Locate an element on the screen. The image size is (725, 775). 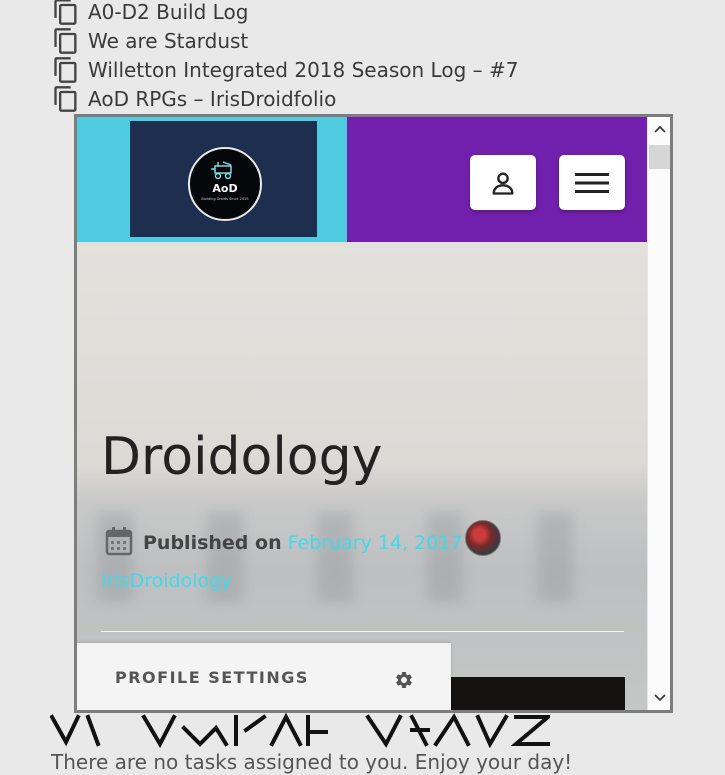
list-item-label: We are Stardust is located at coordinates (168, 41).